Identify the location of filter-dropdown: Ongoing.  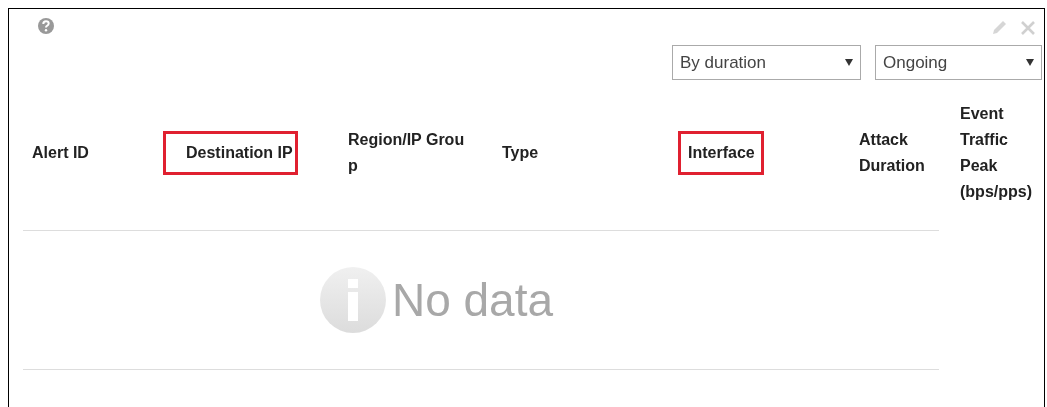
(958, 62).